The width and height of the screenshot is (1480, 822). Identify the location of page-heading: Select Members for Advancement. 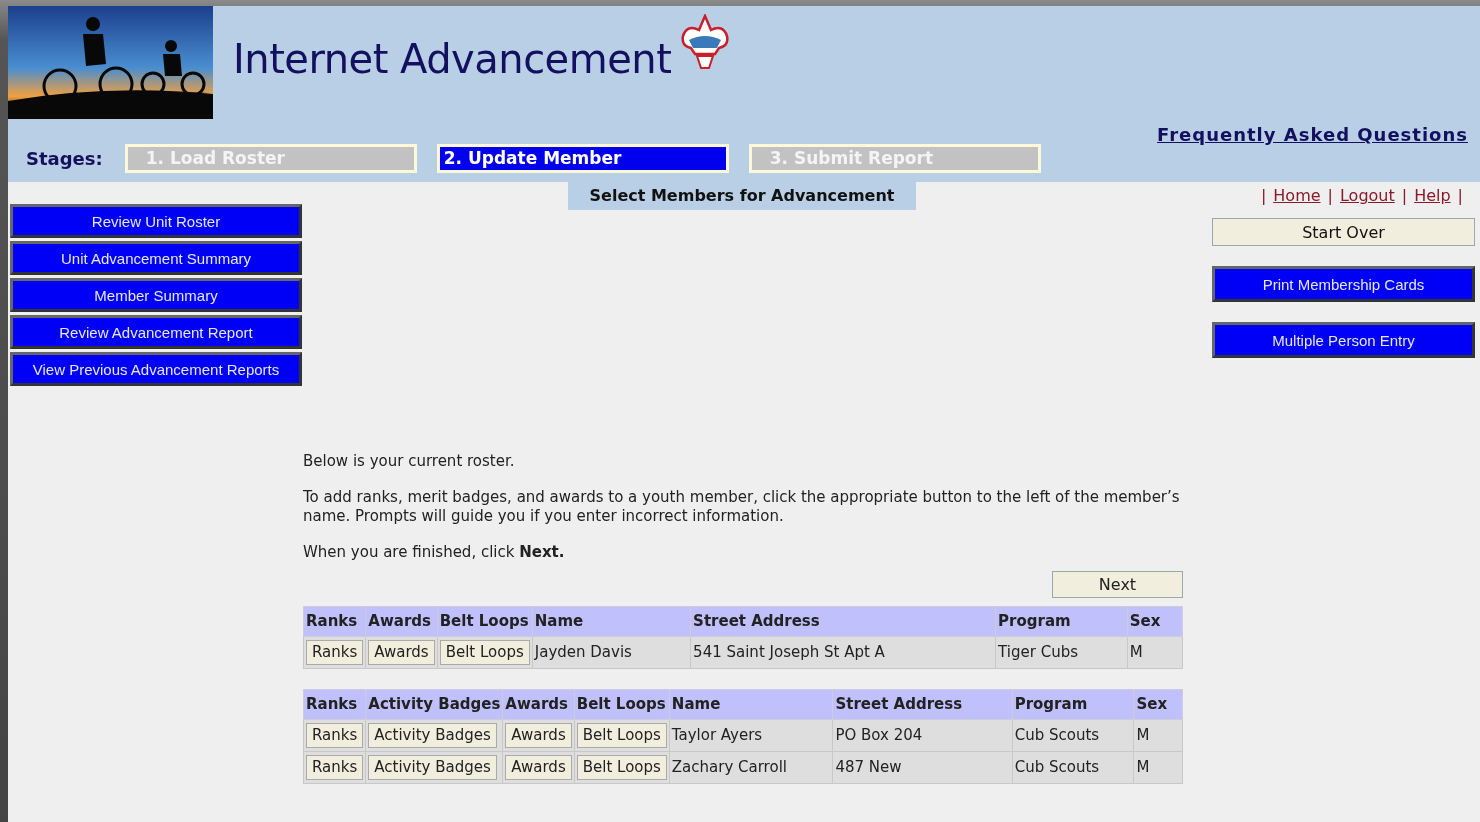
(742, 196).